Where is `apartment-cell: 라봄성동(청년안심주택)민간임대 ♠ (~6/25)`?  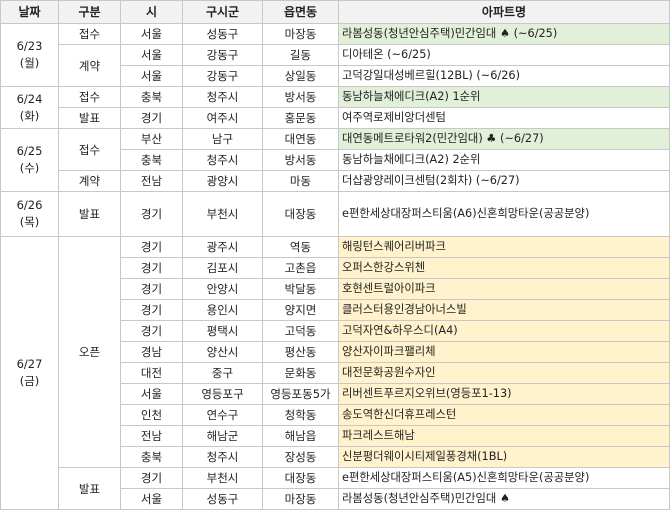 apartment-cell: 라봄성동(청년안심주택)민간임대 ♠ (~6/25) is located at coordinates (504, 34).